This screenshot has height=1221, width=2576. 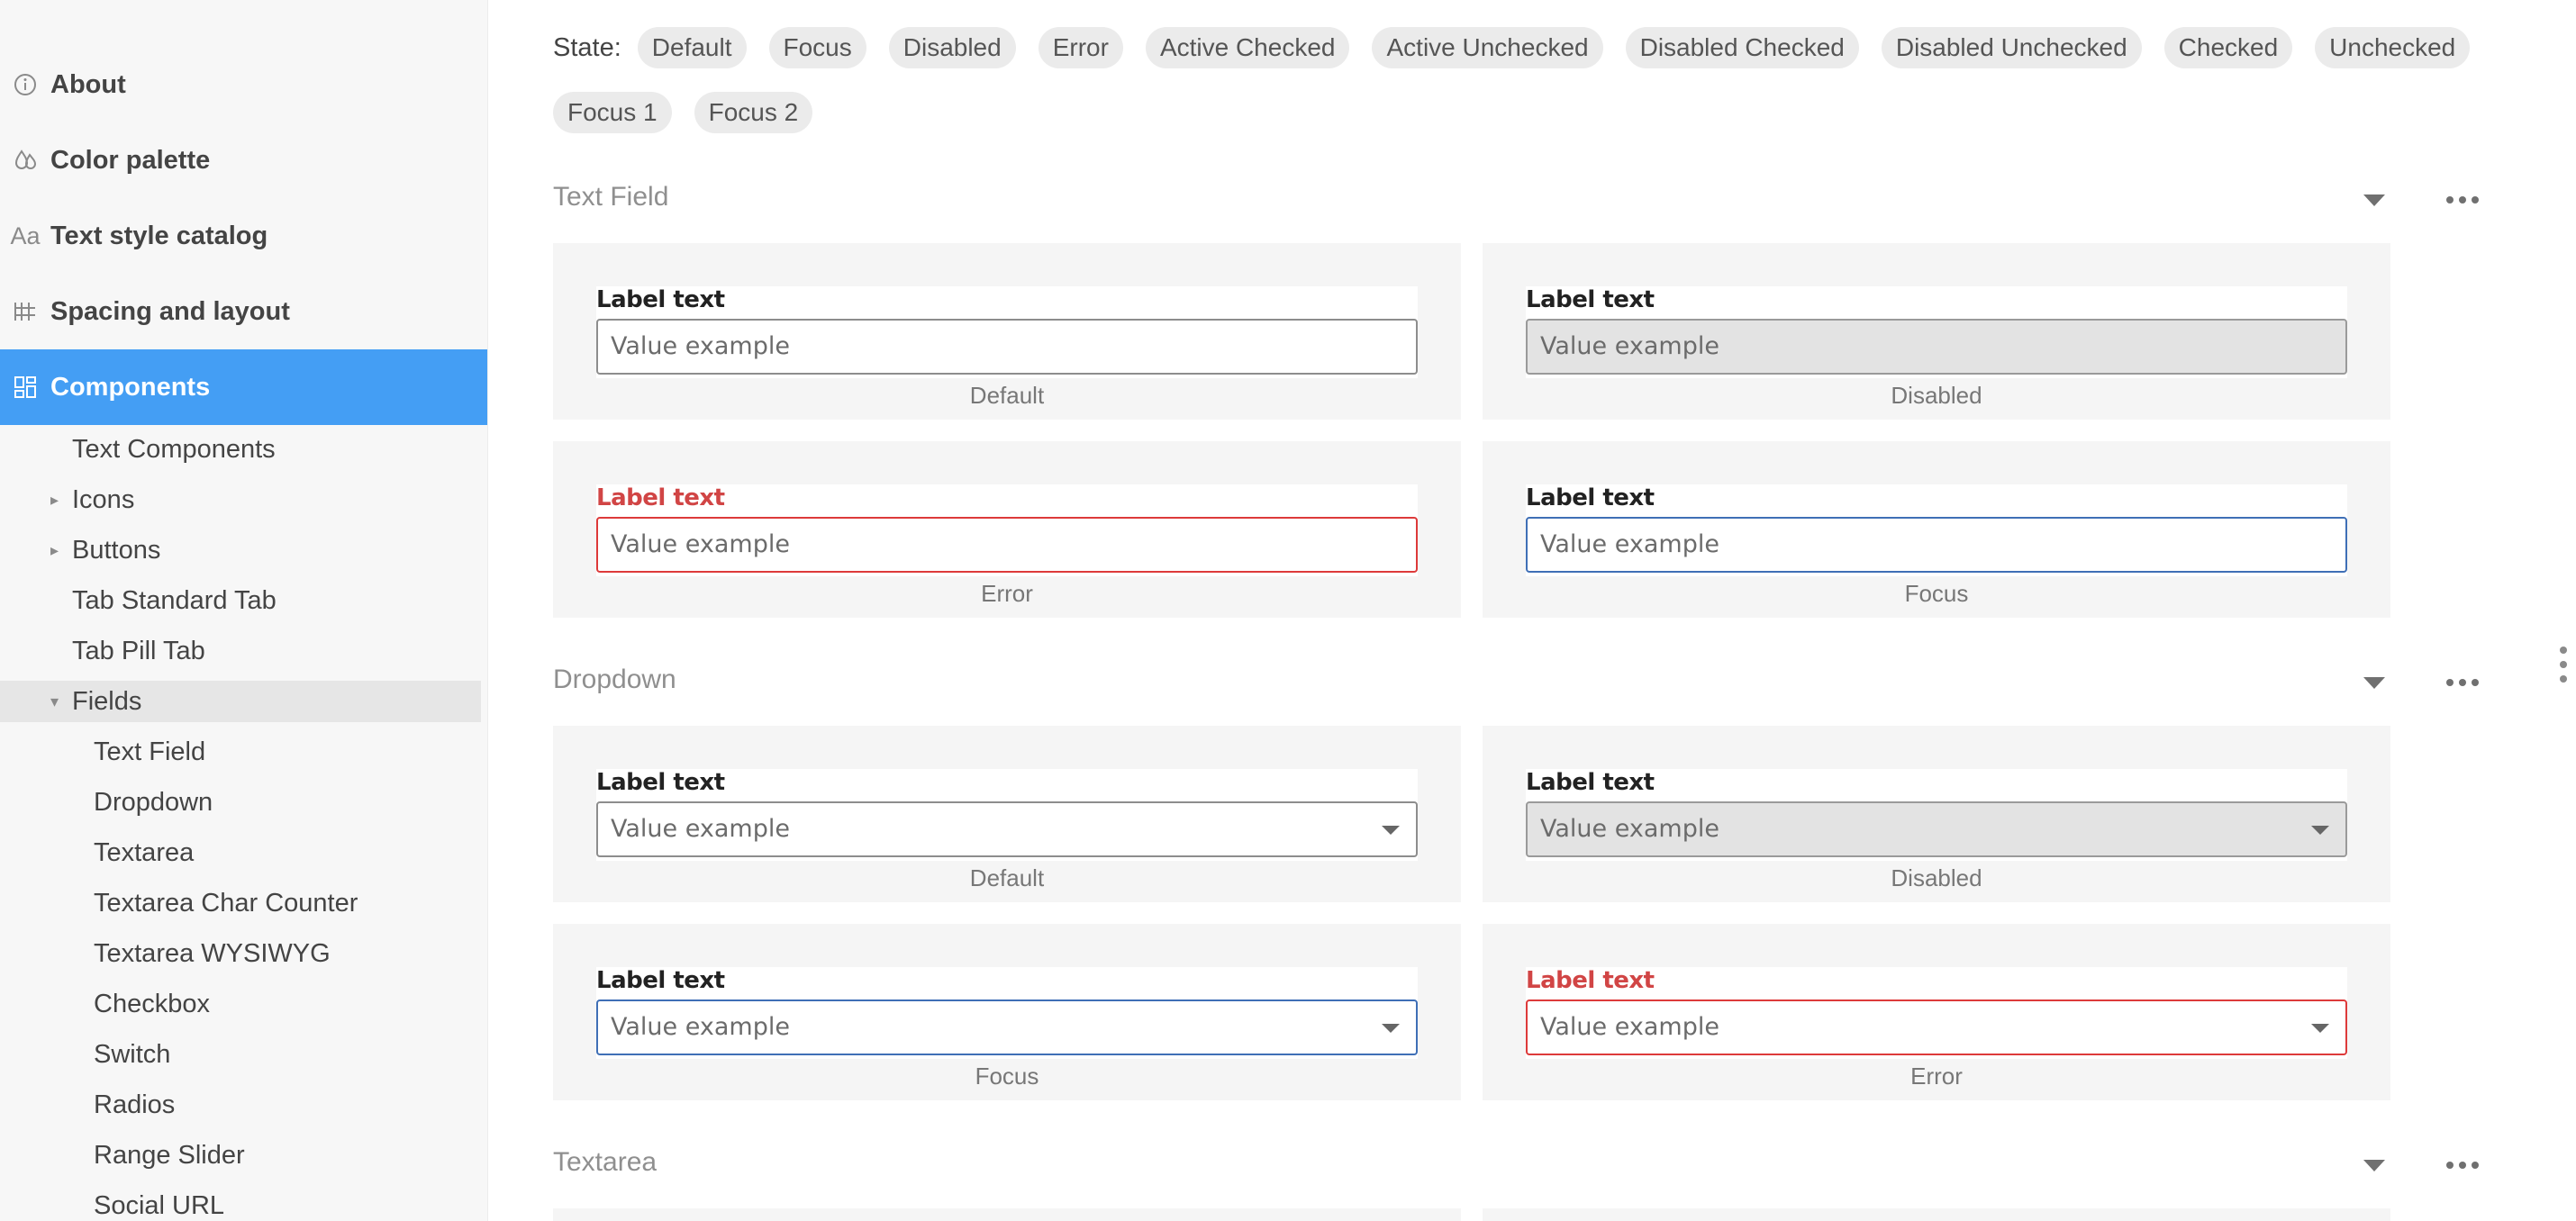 I want to click on dropdown-card-focus: Label text Value example Focus, so click(x=1007, y=1012).